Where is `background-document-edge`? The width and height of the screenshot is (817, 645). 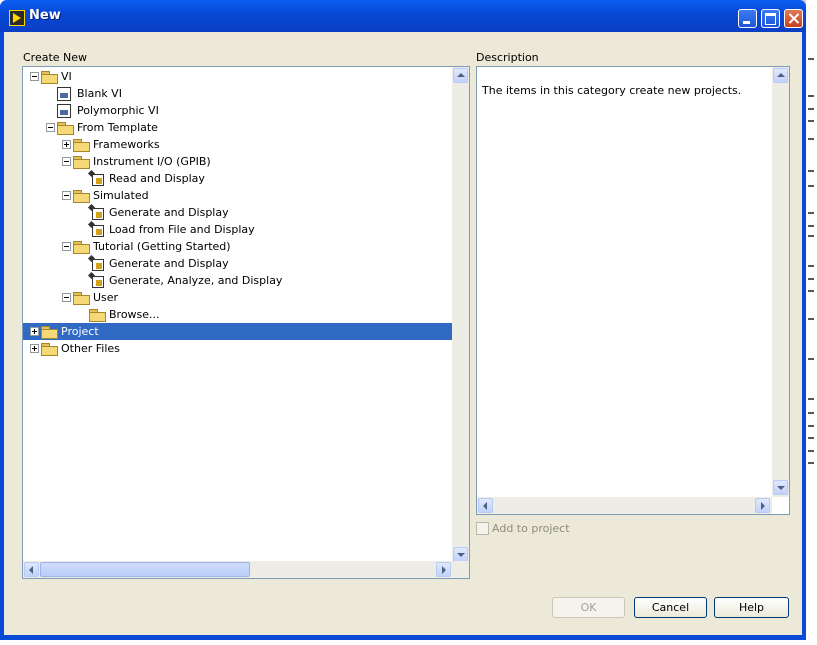
background-document-edge is located at coordinates (811, 322).